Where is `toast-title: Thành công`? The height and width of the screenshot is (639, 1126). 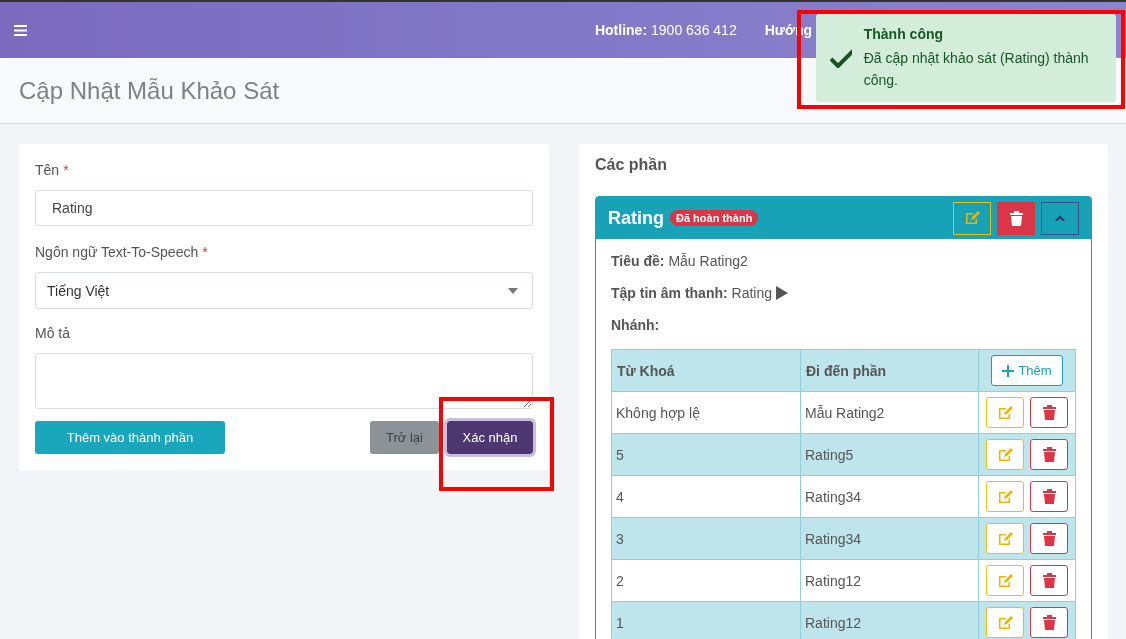
toast-title: Thành công is located at coordinates (904, 33).